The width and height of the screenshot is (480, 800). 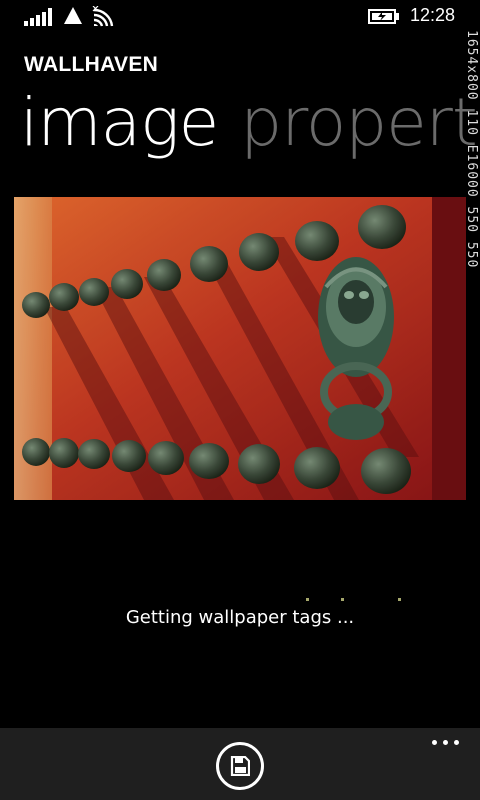 What do you see at coordinates (472, 149) in the screenshot?
I see `side-metadata-text: 1654x800 110 E16000 550 550` at bounding box center [472, 149].